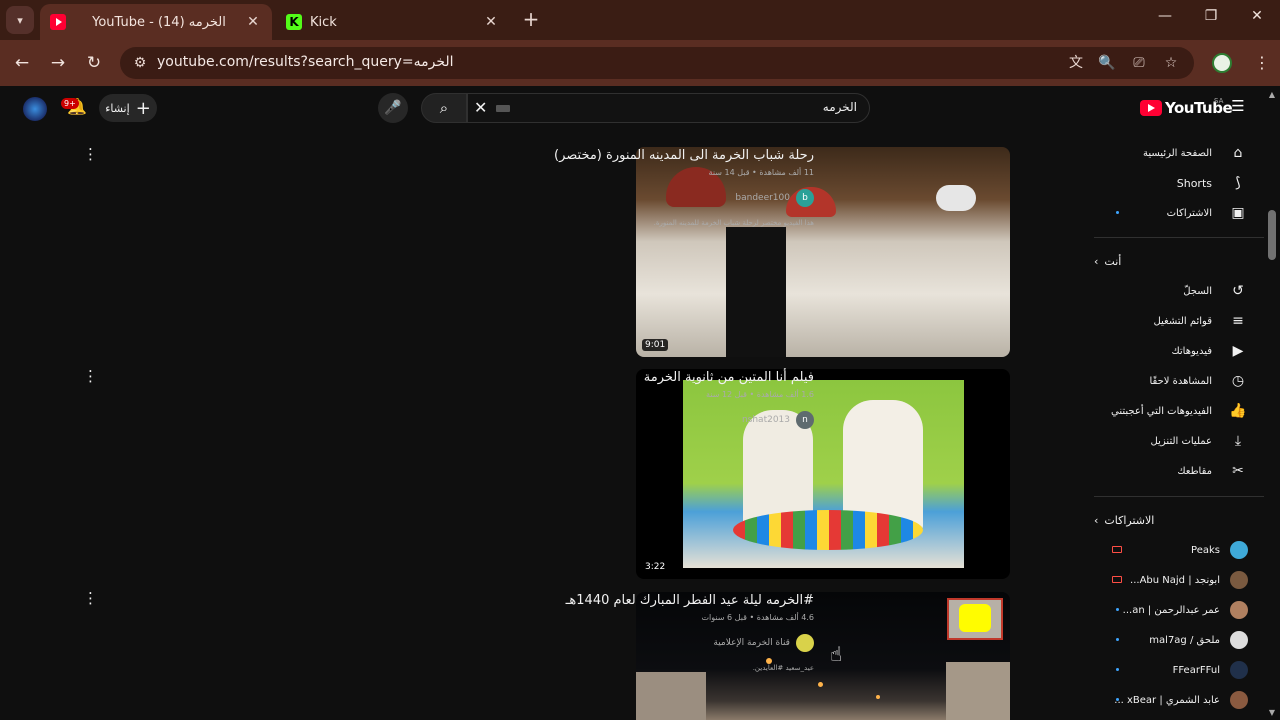 This screenshot has height=720, width=1280. What do you see at coordinates (22, 63) in the screenshot?
I see `back-button: ←` at bounding box center [22, 63].